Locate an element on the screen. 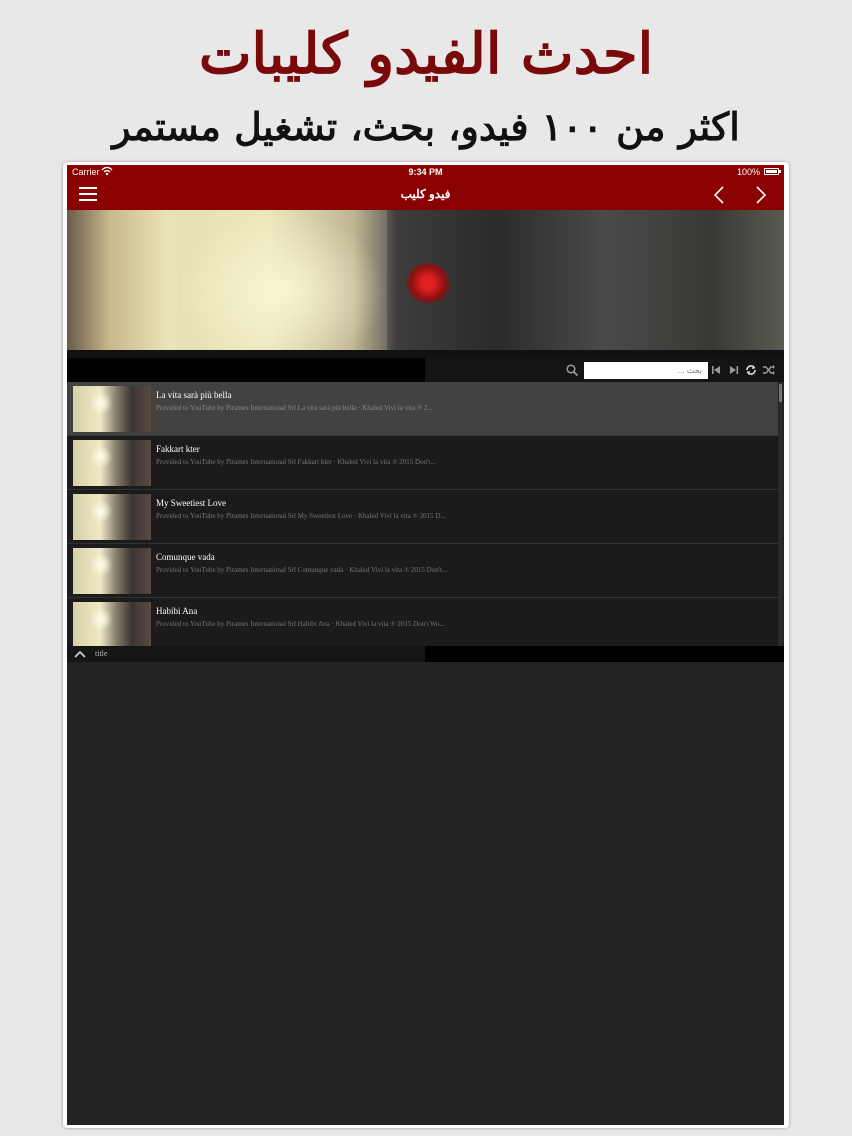 The width and height of the screenshot is (852, 1136). bottom-bar: title is located at coordinates (425, 654).